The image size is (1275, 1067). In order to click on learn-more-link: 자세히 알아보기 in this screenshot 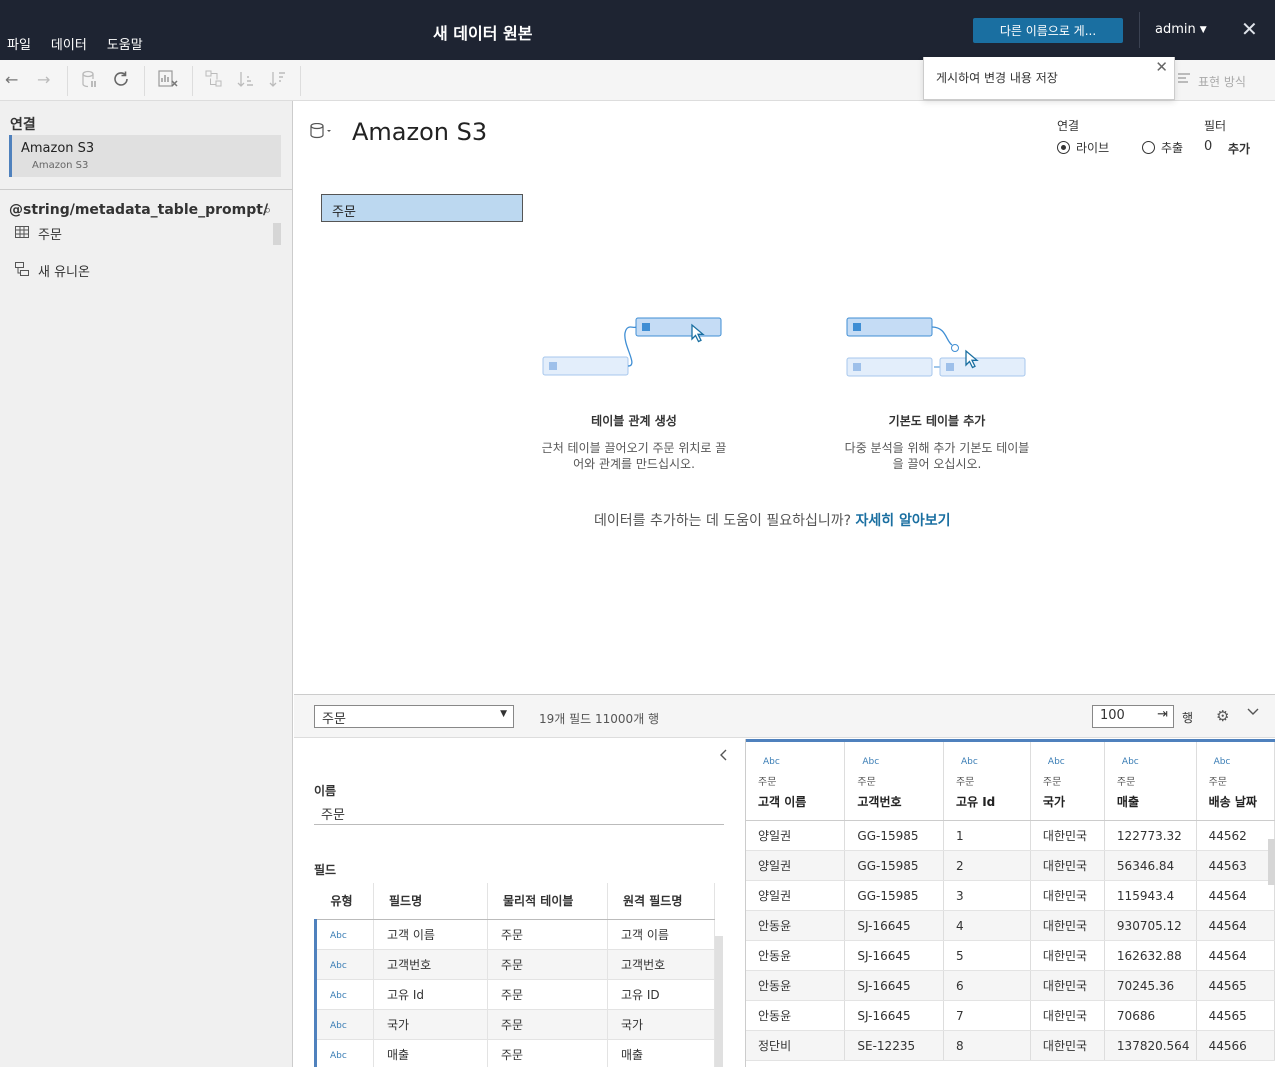, I will do `click(903, 521)`.